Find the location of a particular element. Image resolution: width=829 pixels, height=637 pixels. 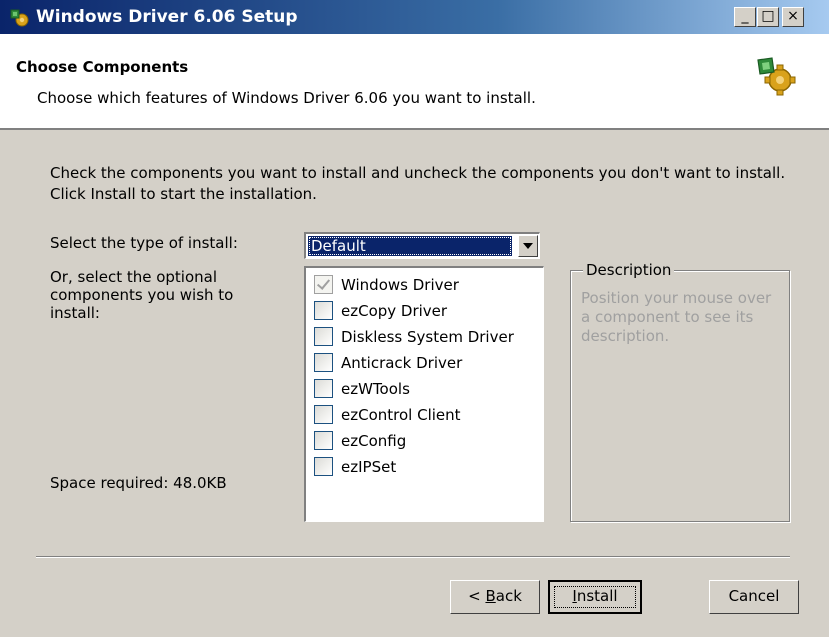

maximize-button: □ is located at coordinates (768, 17).